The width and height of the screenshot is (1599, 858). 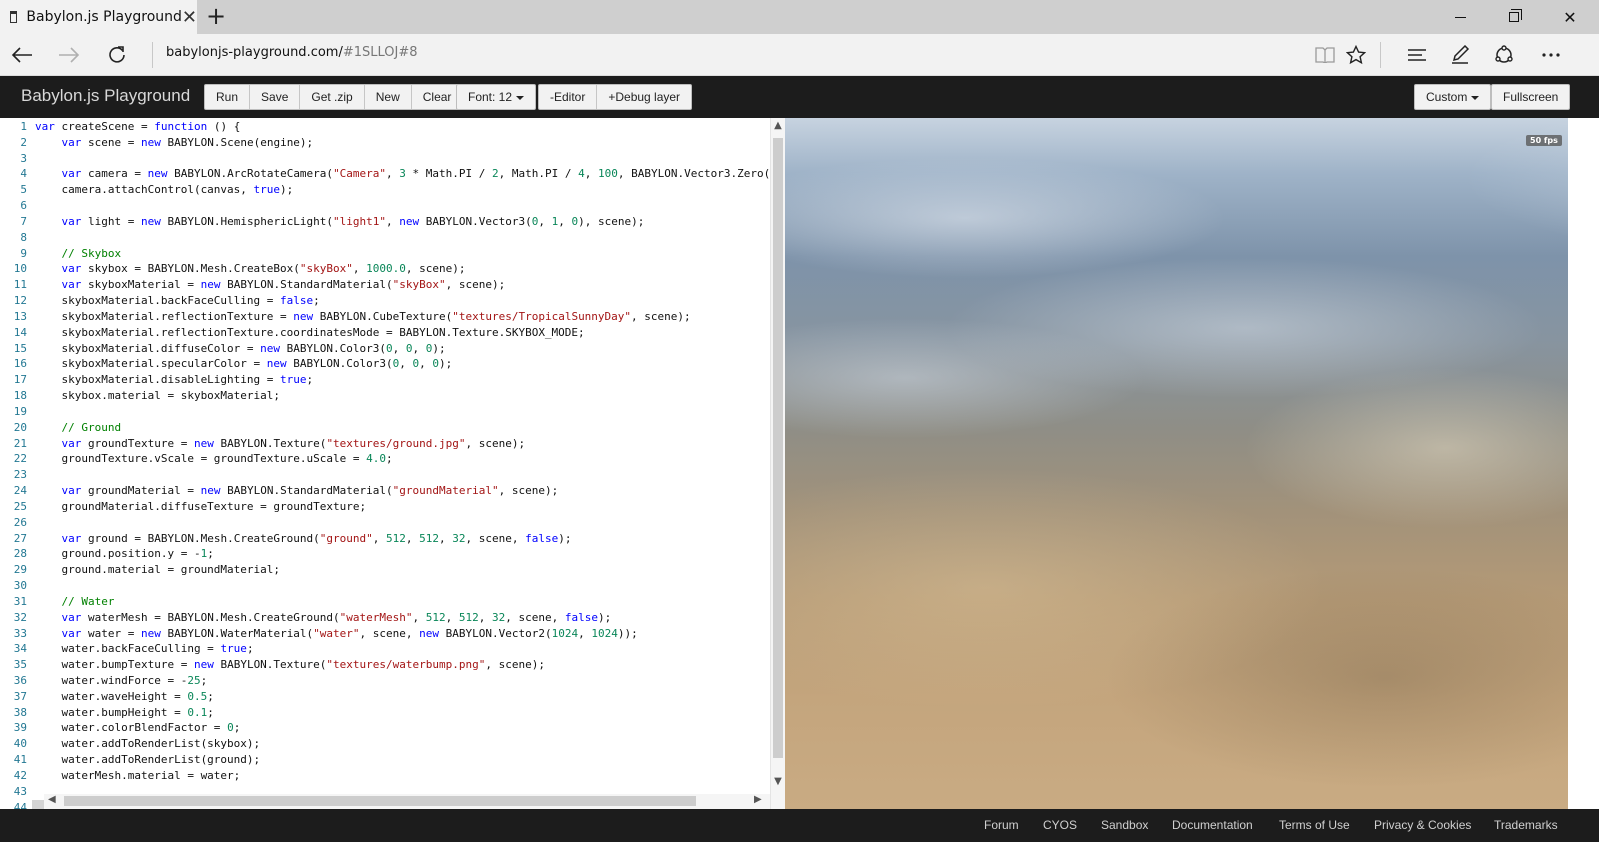 I want to click on code-line: 1 var createScene = function () {, so click(x=385, y=127).